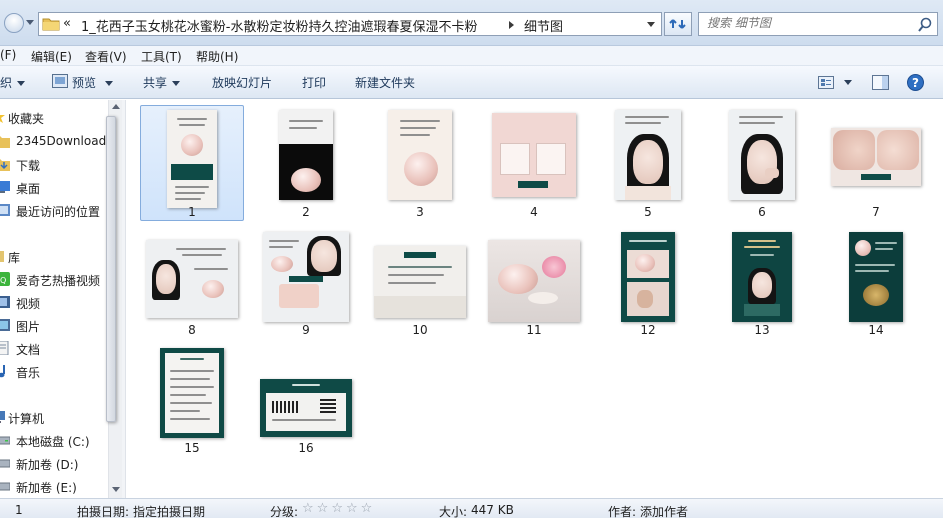 This screenshot has height=518, width=943. Describe the element at coordinates (306, 285) in the screenshot. I see `file-item: 9` at that location.